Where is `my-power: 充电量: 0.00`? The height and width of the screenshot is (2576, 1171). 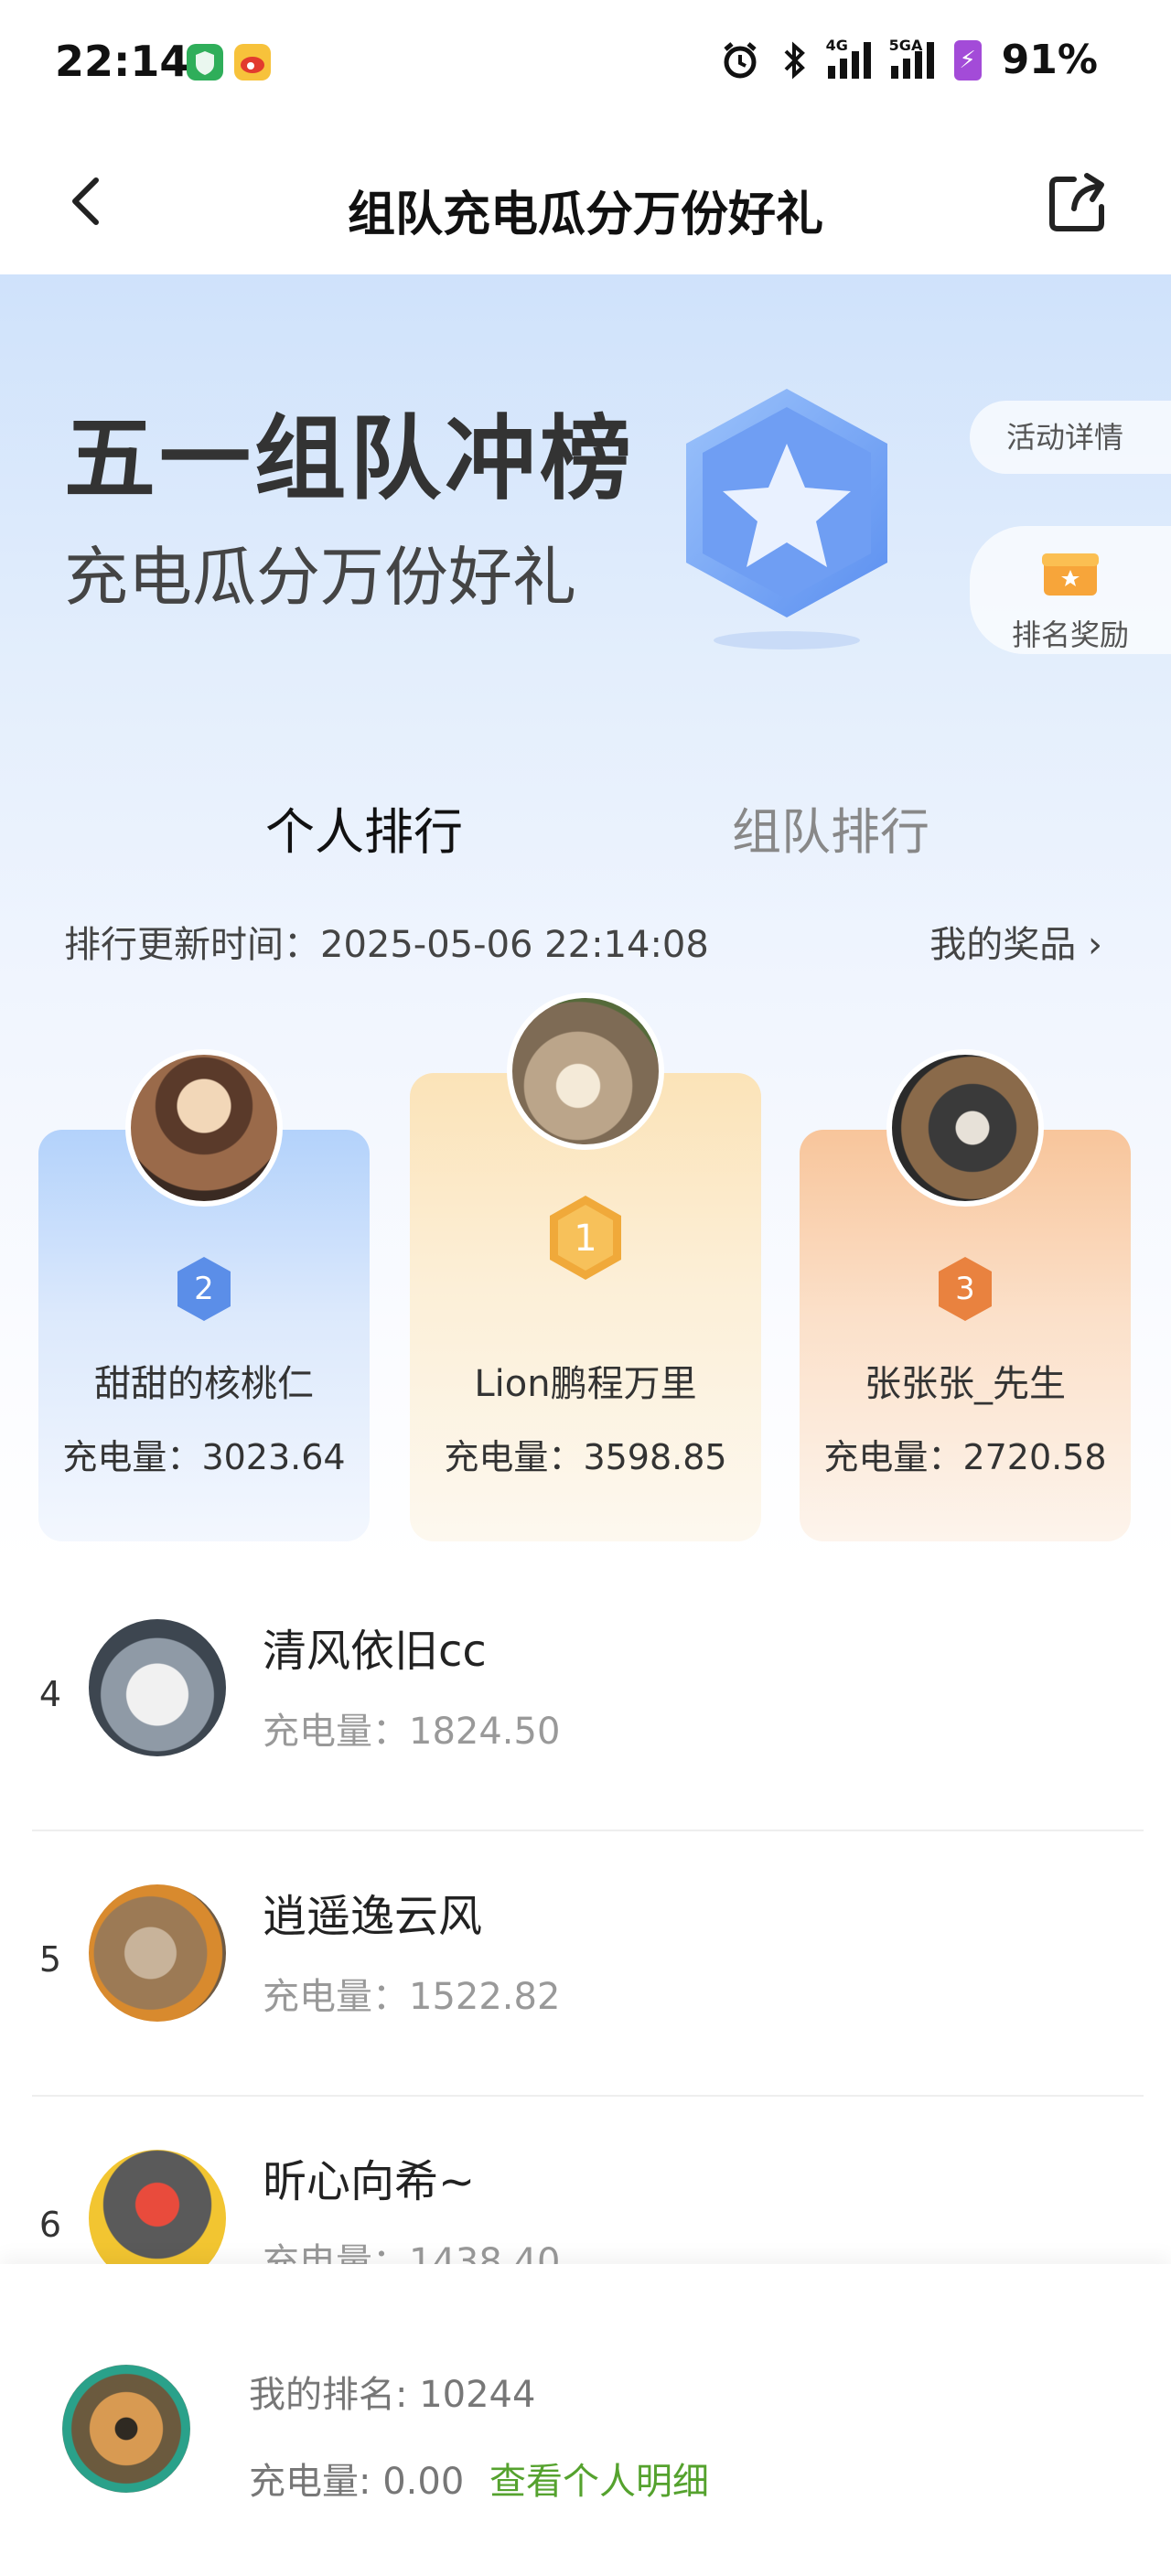 my-power: 充电量: 0.00 is located at coordinates (357, 2482).